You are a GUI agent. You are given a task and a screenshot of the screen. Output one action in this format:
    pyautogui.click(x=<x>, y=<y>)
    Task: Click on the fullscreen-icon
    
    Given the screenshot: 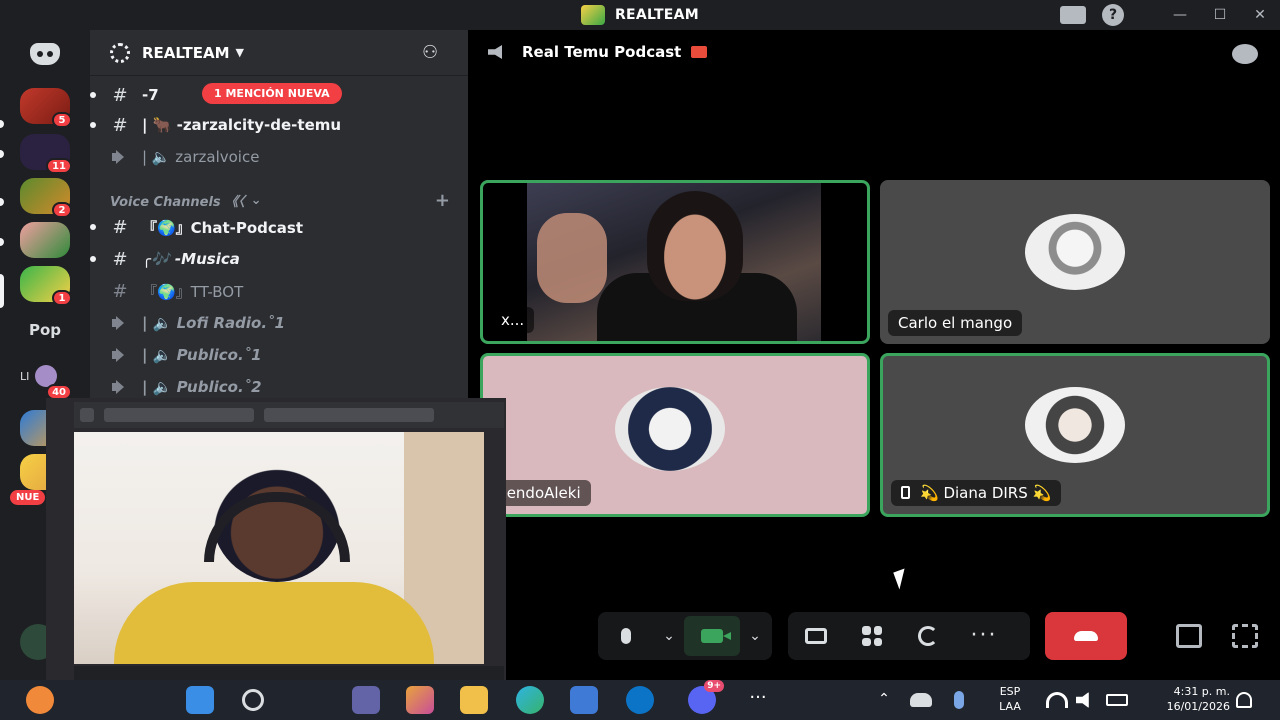 What is the action you would take?
    pyautogui.click(x=1245, y=636)
    